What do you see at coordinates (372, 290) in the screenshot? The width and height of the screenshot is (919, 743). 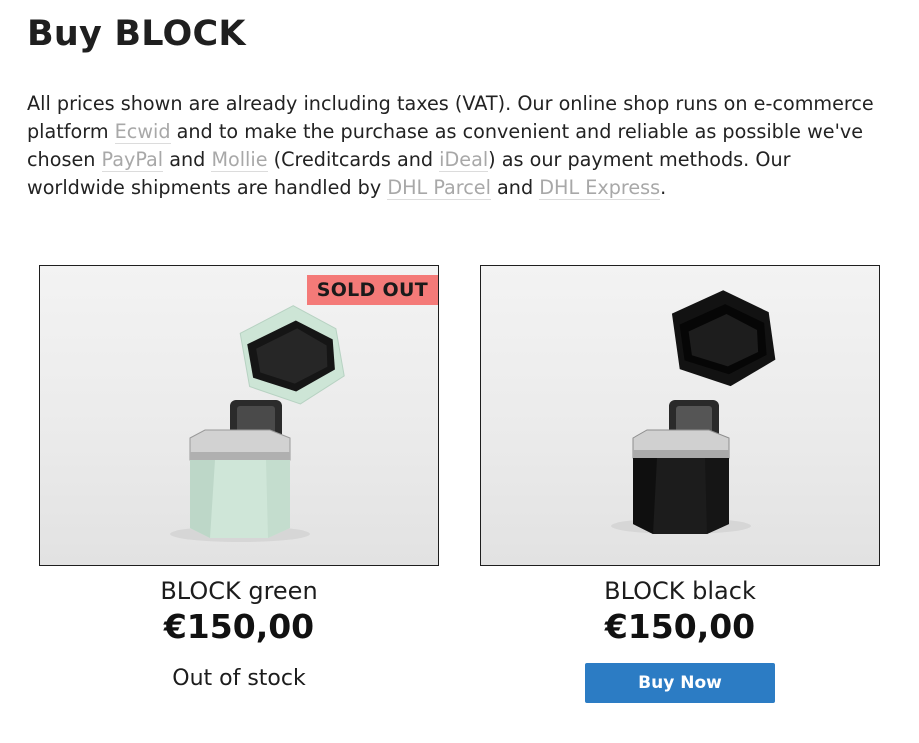 I see `sold-out-badge: SOLD OUT` at bounding box center [372, 290].